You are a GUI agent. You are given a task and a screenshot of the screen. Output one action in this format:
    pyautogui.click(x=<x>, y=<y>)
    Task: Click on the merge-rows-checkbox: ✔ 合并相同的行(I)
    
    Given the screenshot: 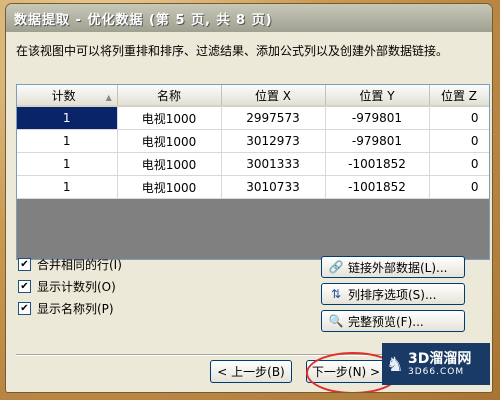 What is the action you would take?
    pyautogui.click(x=70, y=264)
    